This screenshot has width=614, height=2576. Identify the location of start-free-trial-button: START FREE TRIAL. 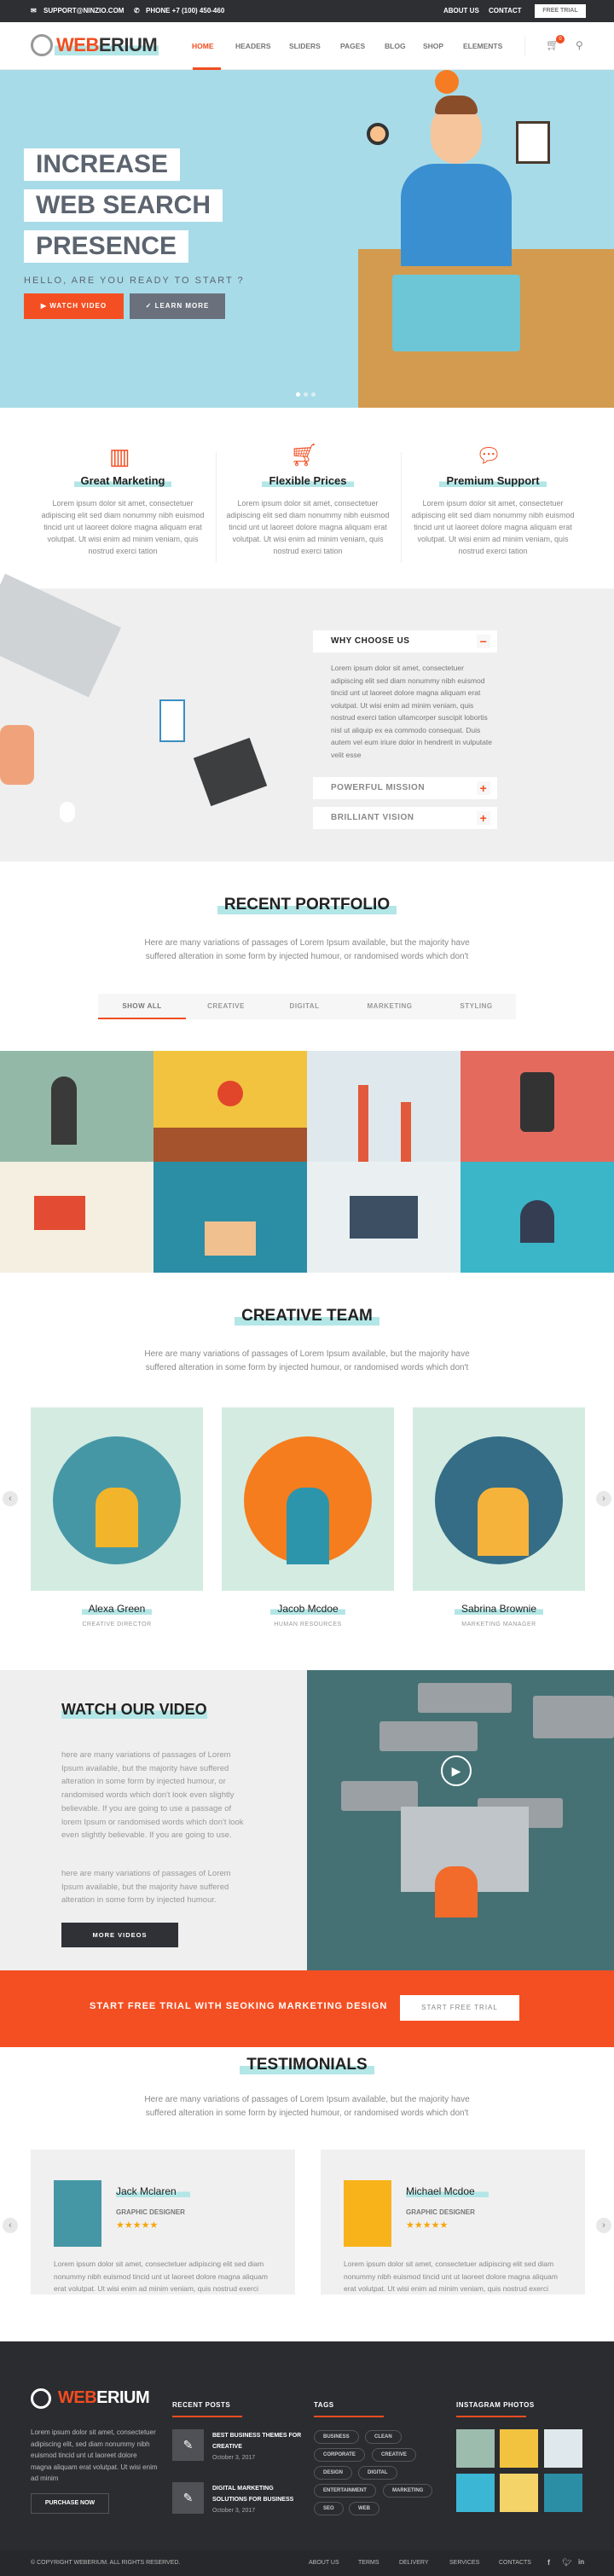
(459, 2008).